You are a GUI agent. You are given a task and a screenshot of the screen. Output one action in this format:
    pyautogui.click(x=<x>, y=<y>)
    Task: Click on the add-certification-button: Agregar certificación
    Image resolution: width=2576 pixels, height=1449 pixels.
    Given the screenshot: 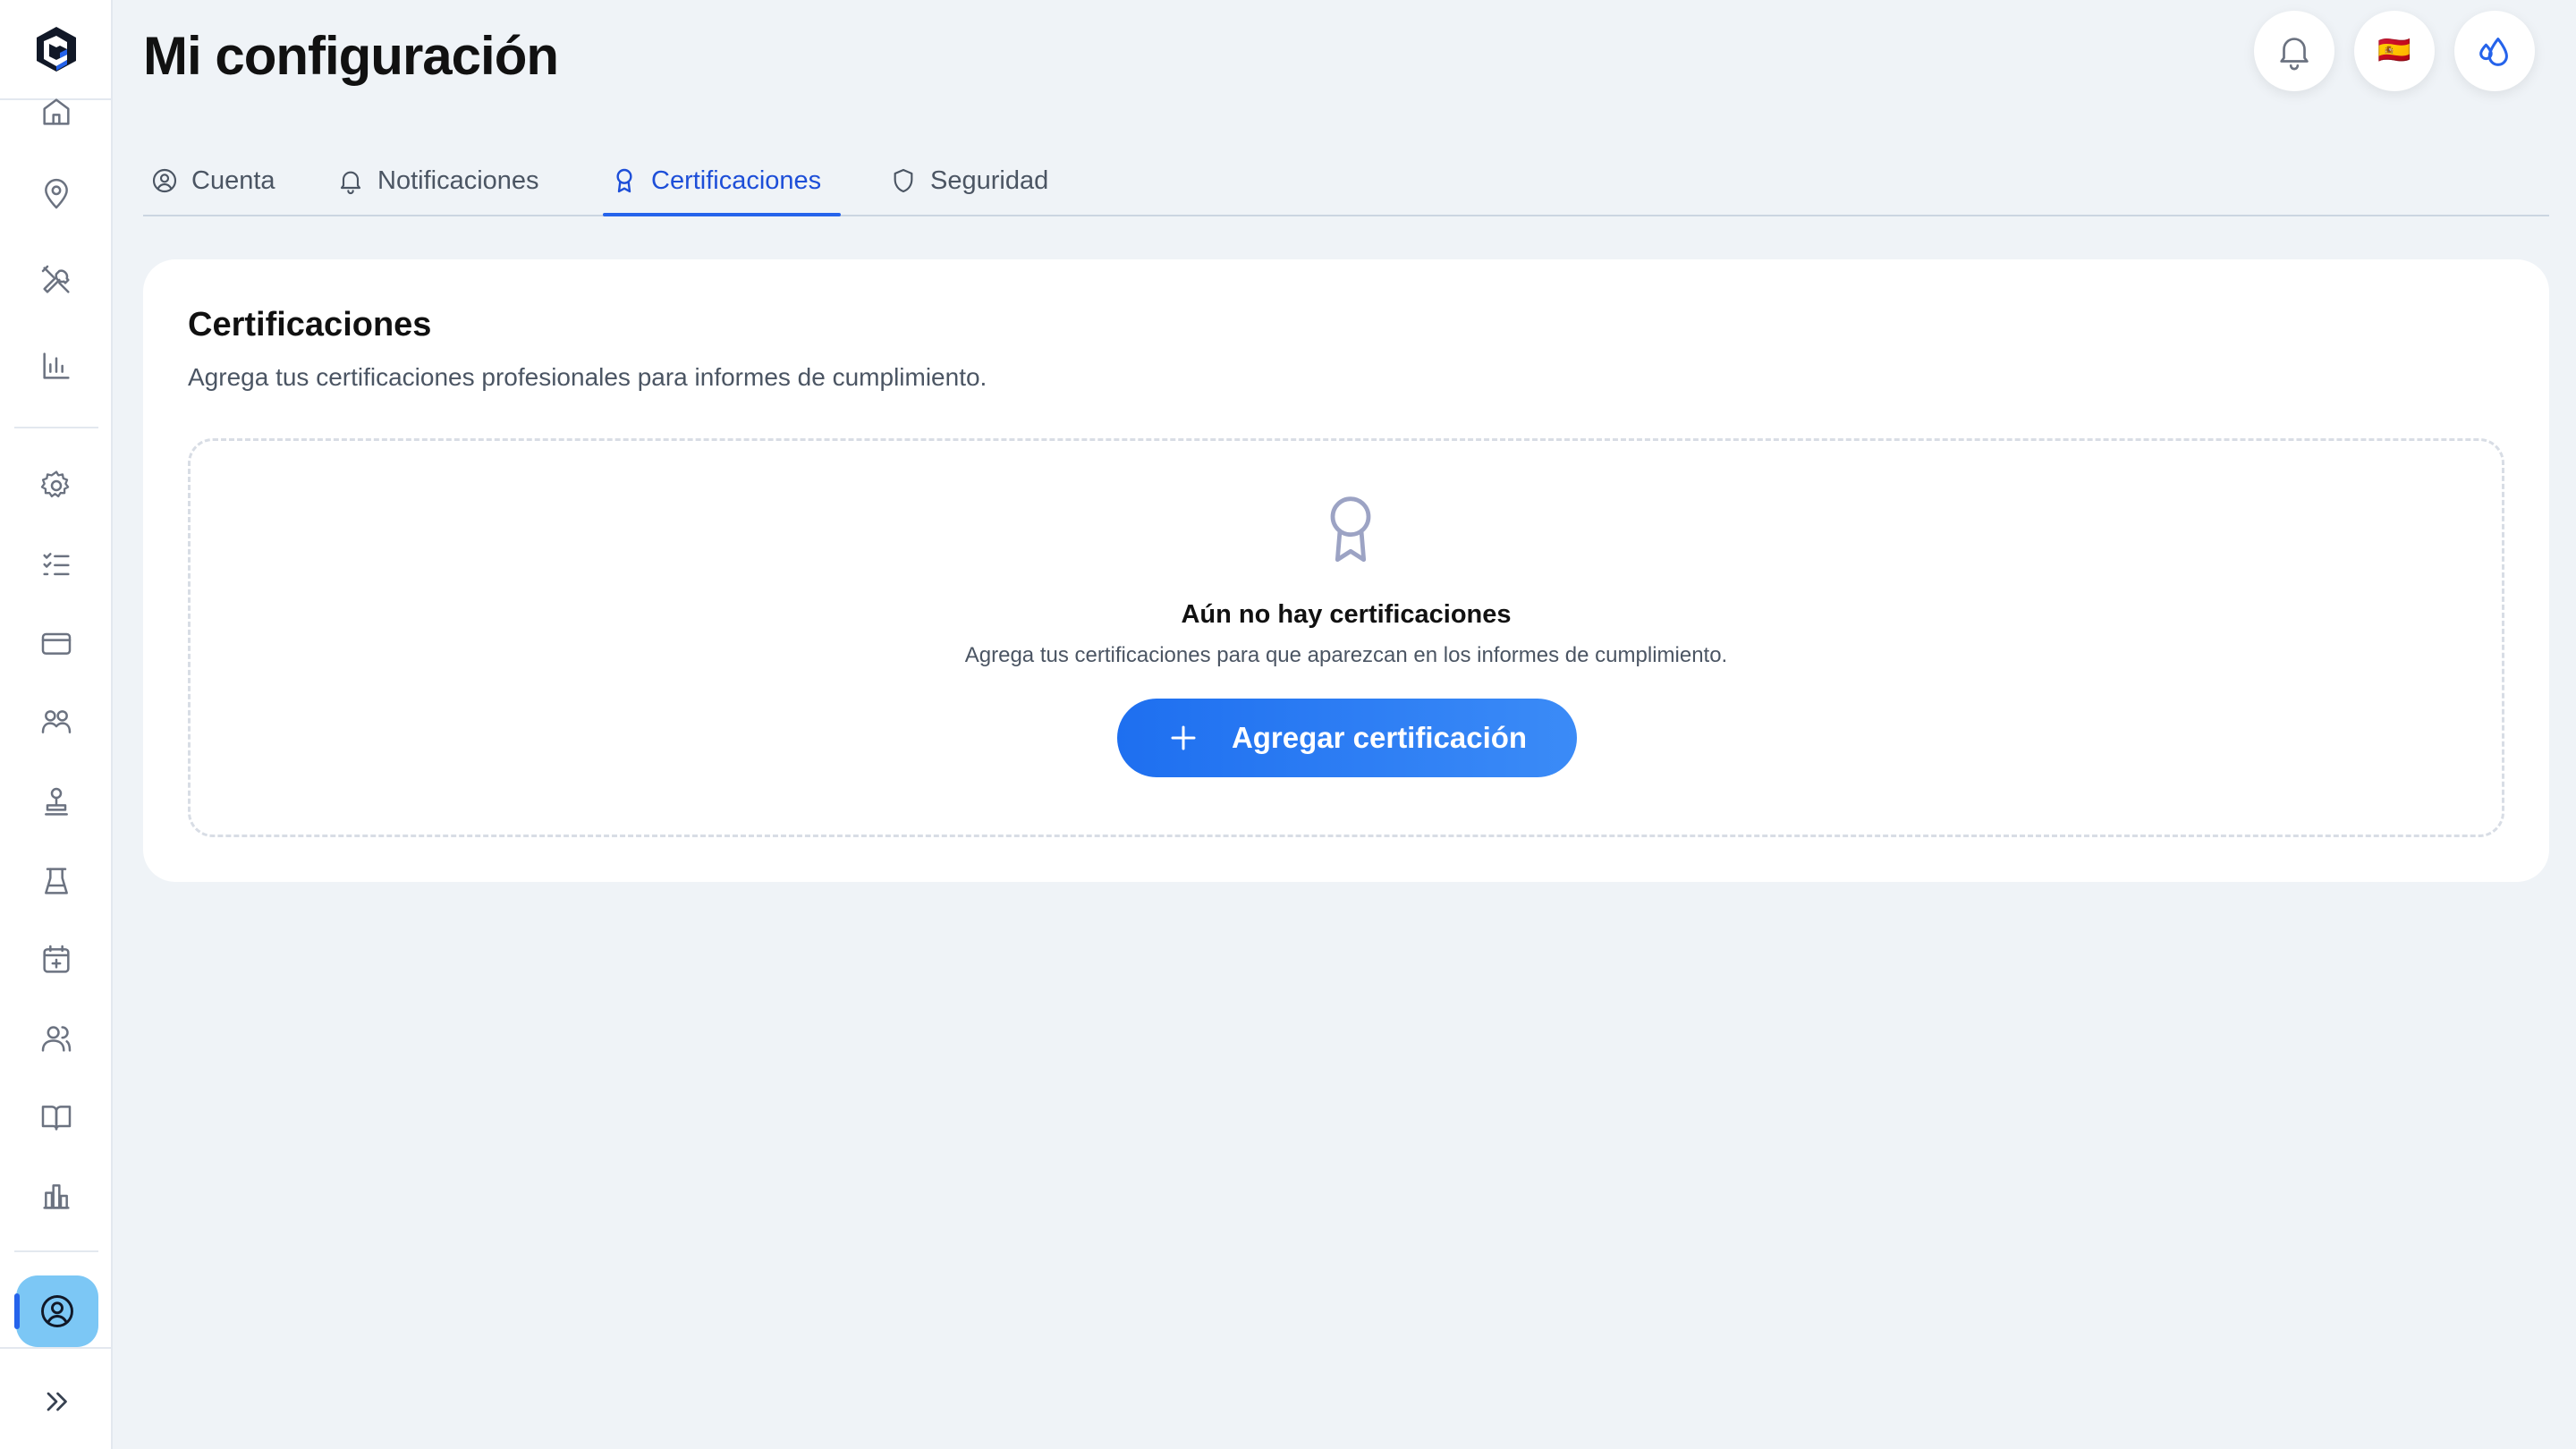 What is the action you would take?
    pyautogui.click(x=1347, y=738)
    